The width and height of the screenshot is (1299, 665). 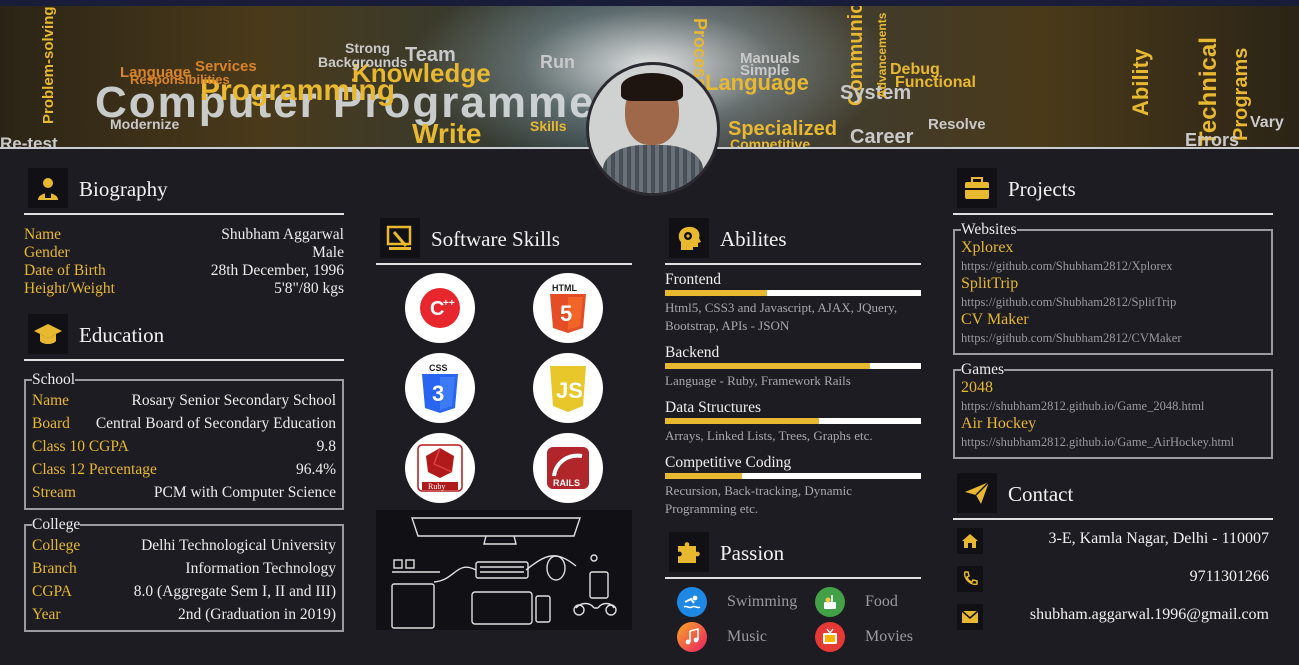 I want to click on bio-key: Gender, so click(x=47, y=252).